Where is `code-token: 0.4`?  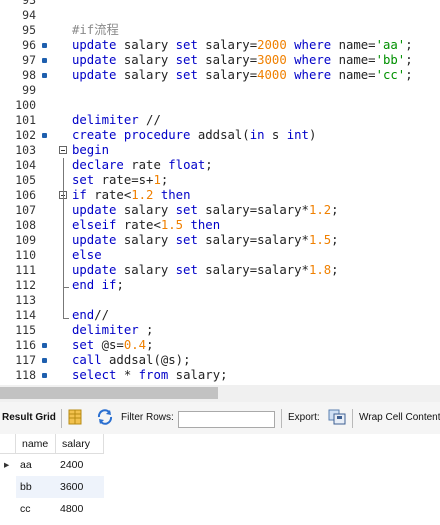 code-token: 0.4 is located at coordinates (135, 345).